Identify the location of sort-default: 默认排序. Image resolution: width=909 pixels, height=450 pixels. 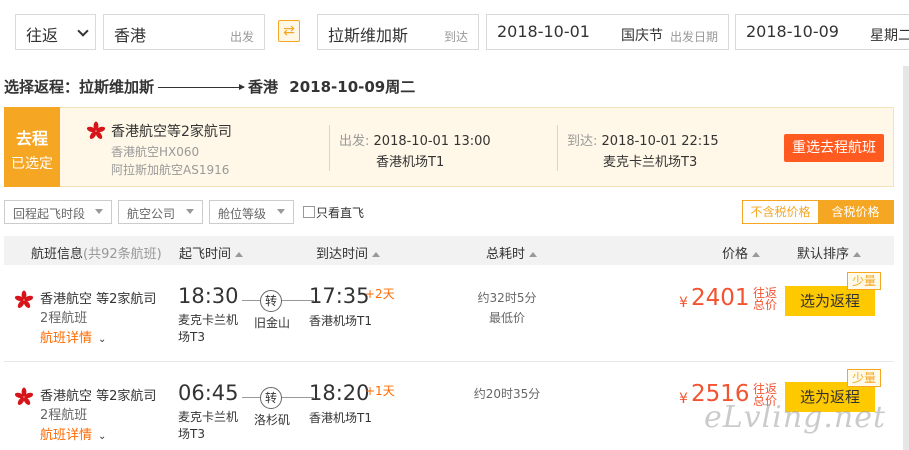
(829, 252).